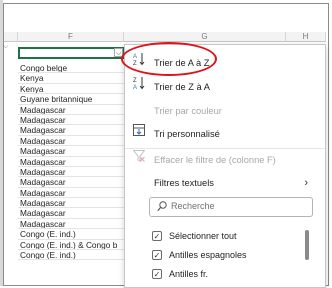 Image resolution: width=332 pixels, height=288 pixels. What do you see at coordinates (72, 99) in the screenshot?
I see `table-cell: Guyane britannique` at bounding box center [72, 99].